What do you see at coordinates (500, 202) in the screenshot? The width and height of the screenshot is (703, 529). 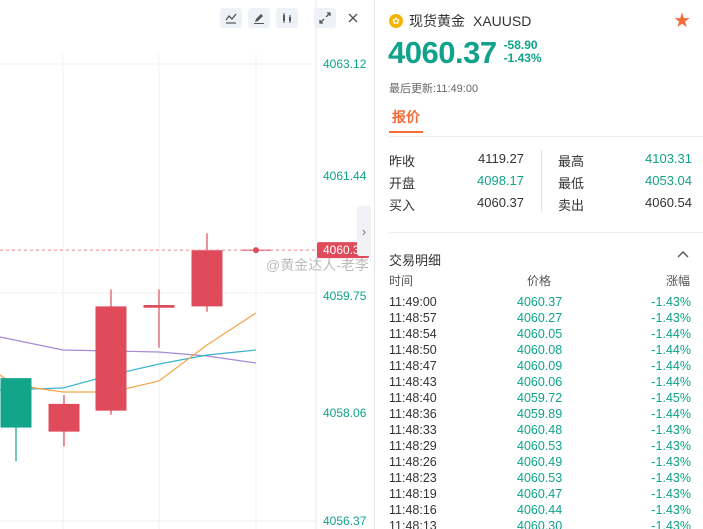 I see `bid-value: 4060.37` at bounding box center [500, 202].